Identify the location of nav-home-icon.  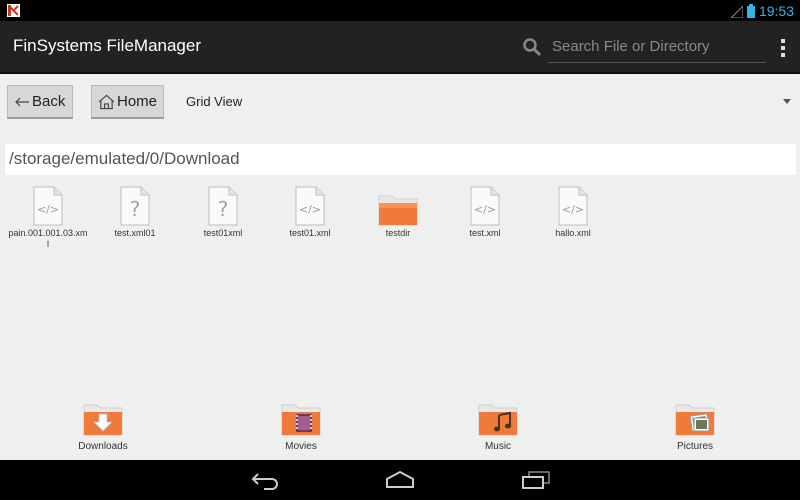
(400, 480).